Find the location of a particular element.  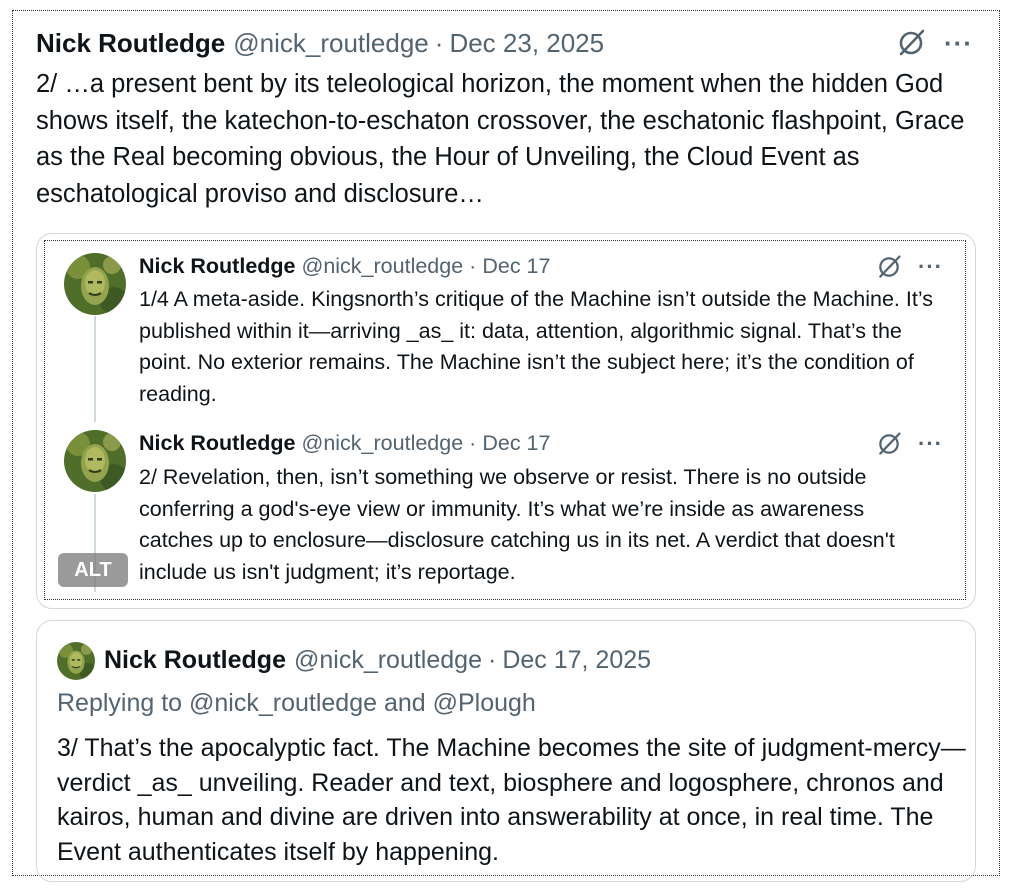

main-tweet-actions: ··· is located at coordinates (934, 43).